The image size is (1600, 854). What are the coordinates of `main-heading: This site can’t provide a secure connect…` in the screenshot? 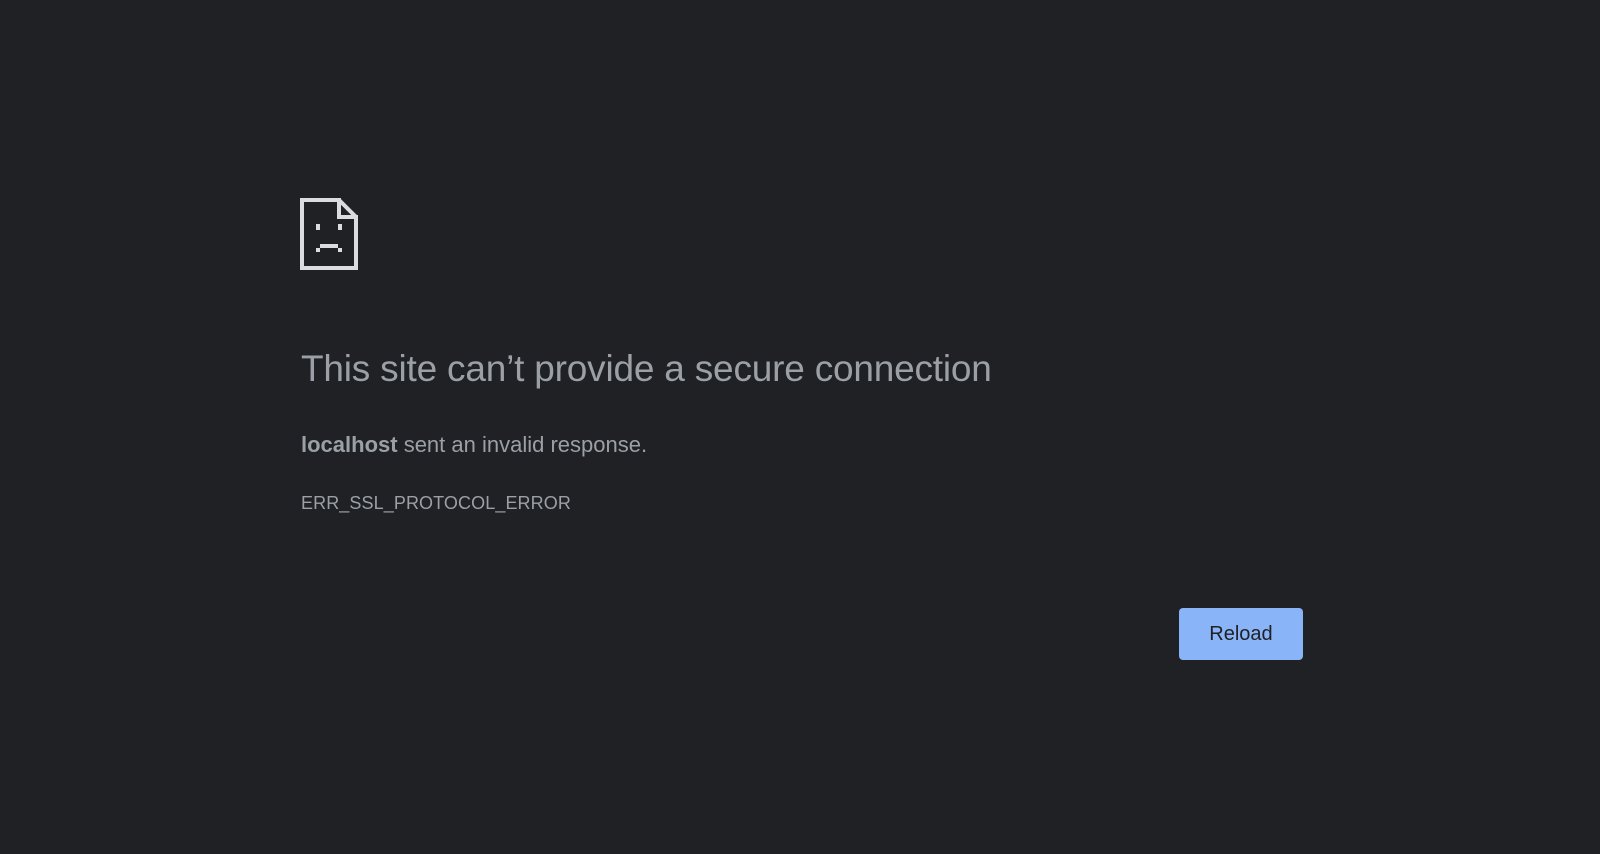 It's located at (646, 368).